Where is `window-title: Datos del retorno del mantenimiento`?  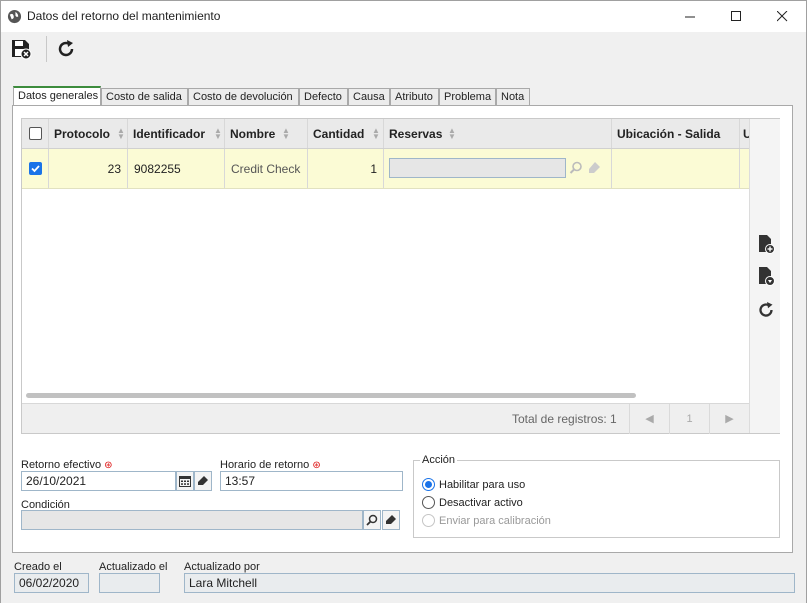
window-title: Datos del retorno del mantenimiento is located at coordinates (124, 16).